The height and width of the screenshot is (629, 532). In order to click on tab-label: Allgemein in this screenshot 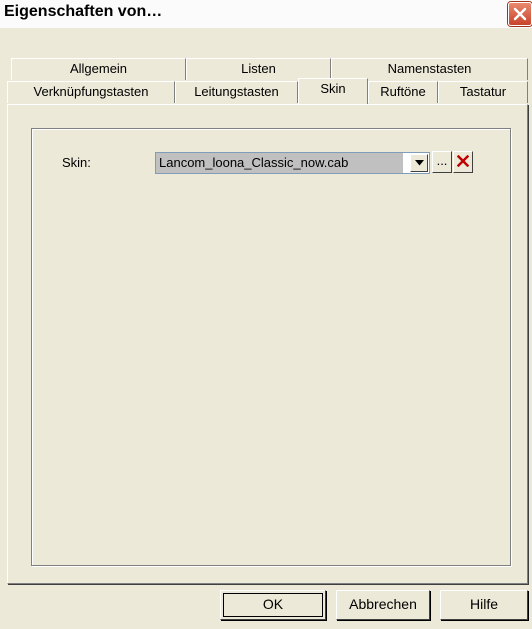, I will do `click(98, 68)`.